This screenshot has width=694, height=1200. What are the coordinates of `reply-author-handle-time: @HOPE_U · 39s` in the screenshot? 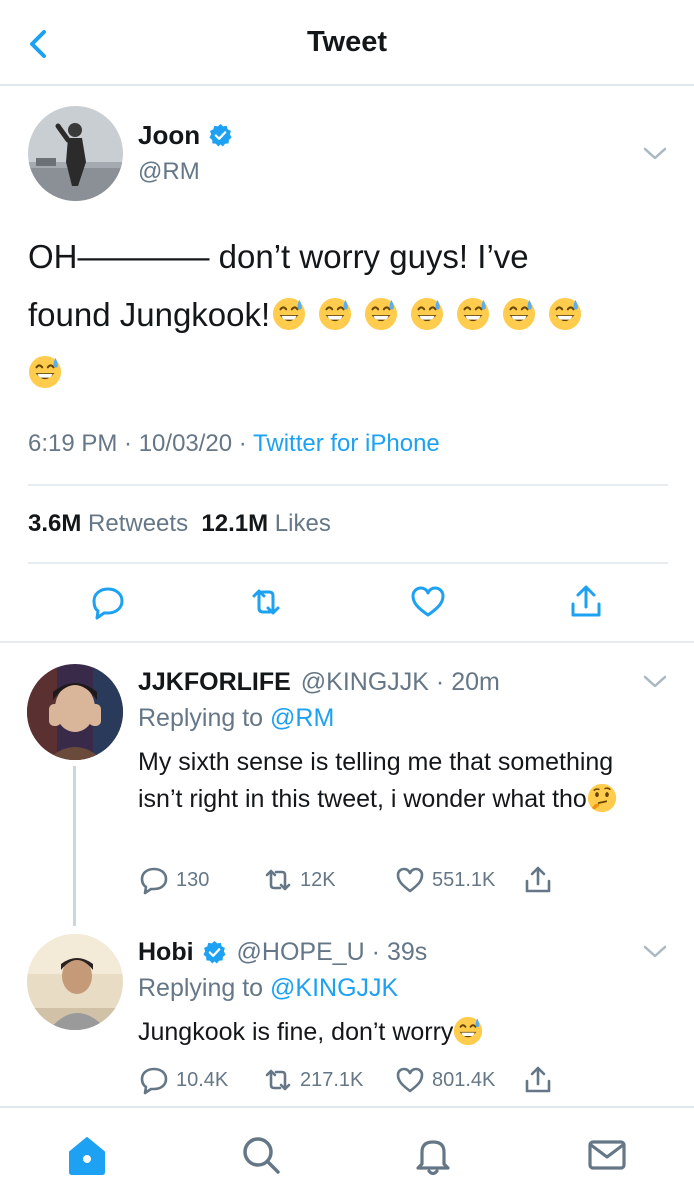 It's located at (332, 952).